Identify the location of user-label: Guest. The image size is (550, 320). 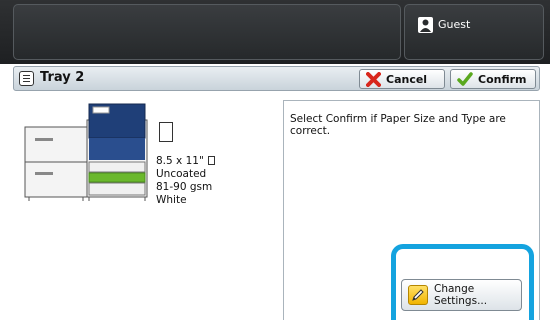
(454, 24).